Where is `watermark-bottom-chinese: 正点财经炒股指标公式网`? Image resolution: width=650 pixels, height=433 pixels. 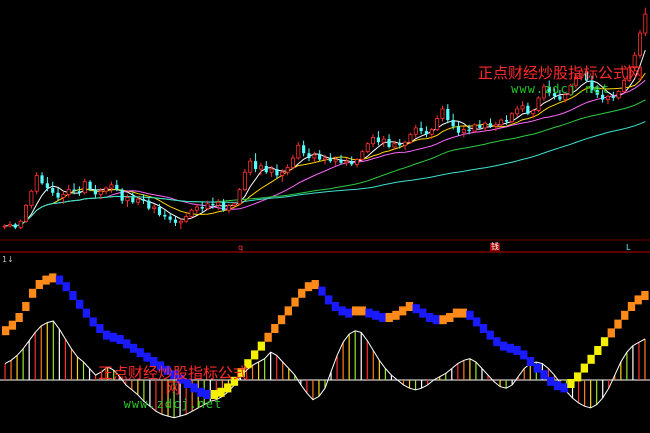 watermark-bottom-chinese: 正点财经炒股指标公式网 is located at coordinates (173, 380).